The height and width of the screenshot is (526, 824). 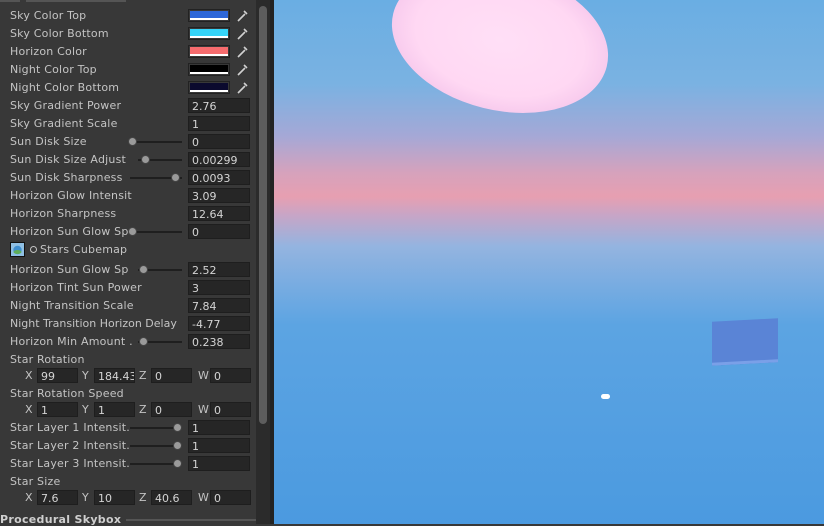 I want to click on sun-disk-size-field: 0, so click(x=219, y=141).